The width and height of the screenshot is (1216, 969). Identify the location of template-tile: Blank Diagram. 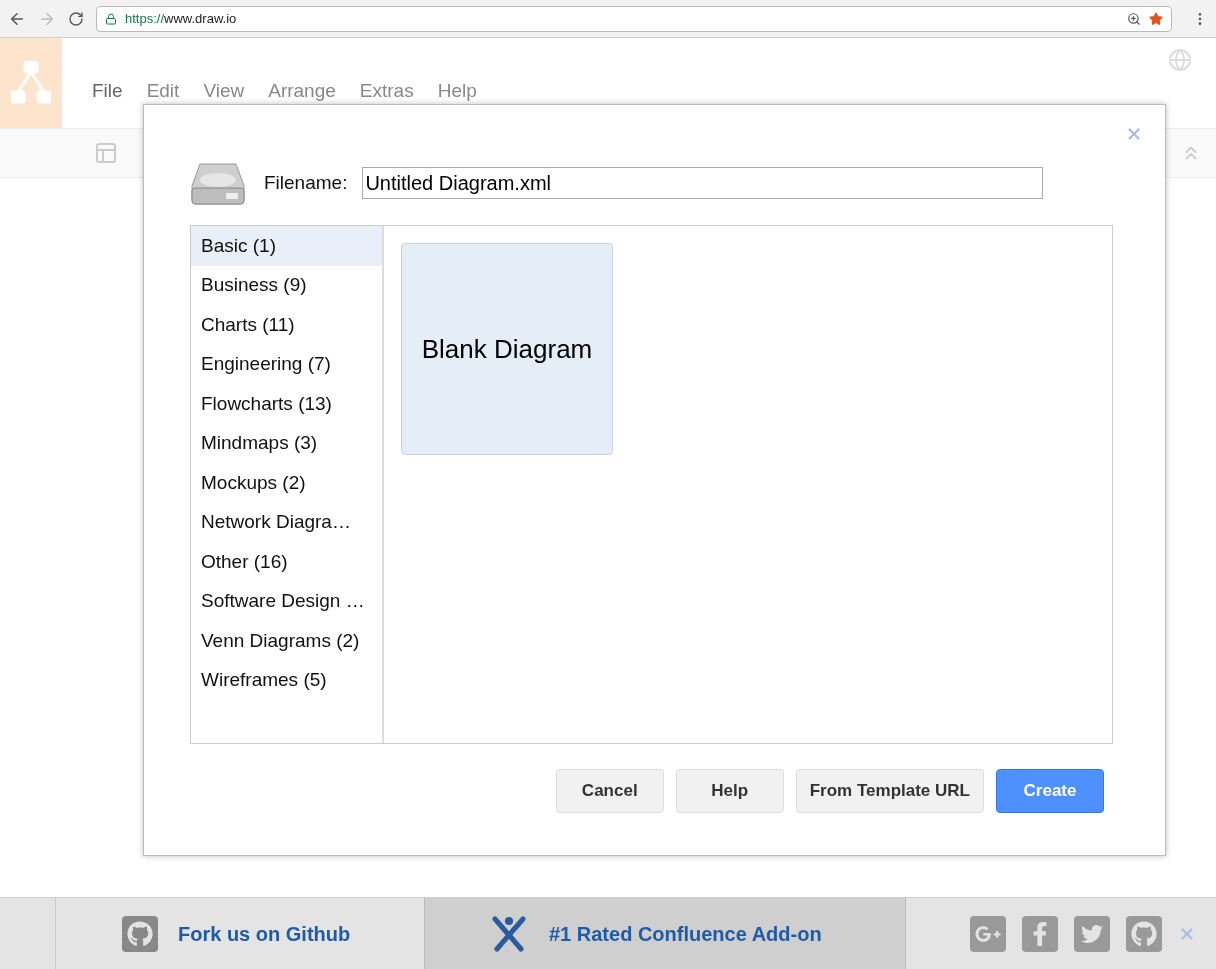
(507, 349).